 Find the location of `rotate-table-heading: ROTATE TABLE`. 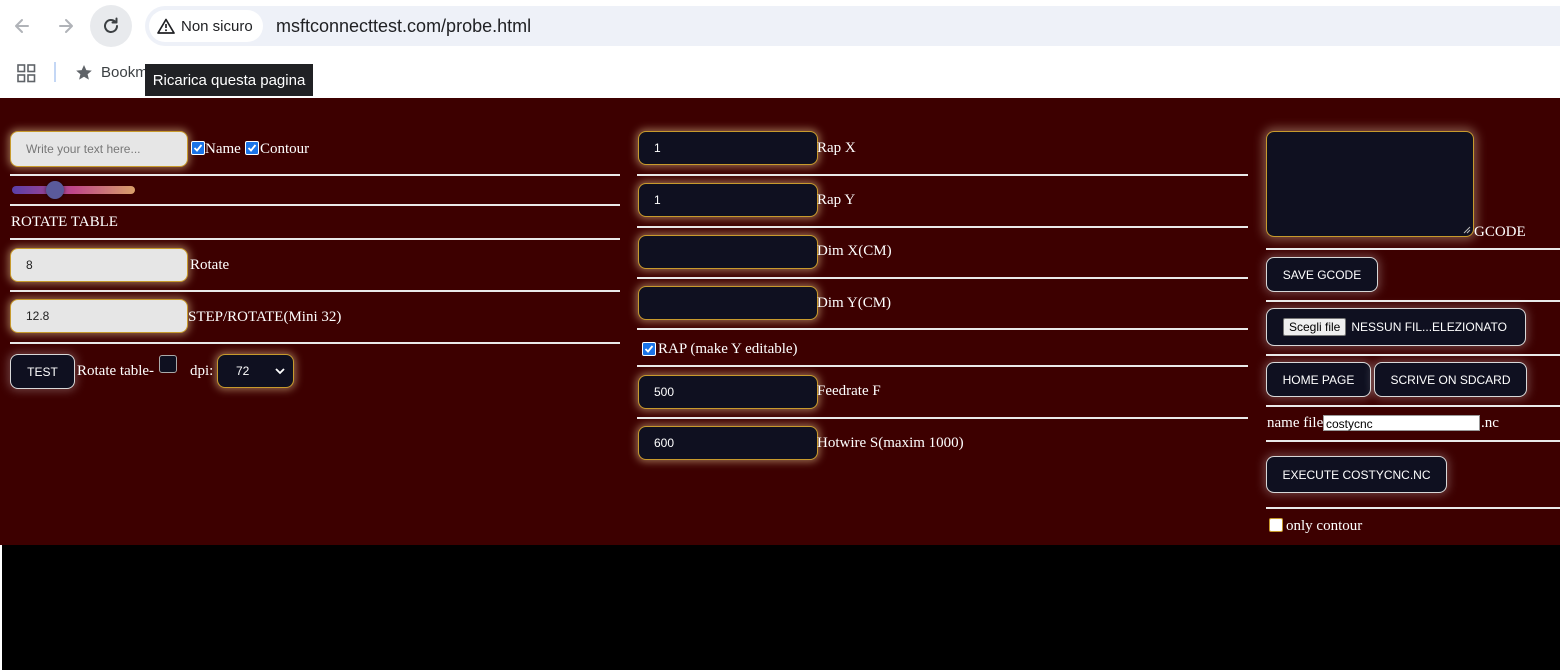

rotate-table-heading: ROTATE TABLE is located at coordinates (64, 222).